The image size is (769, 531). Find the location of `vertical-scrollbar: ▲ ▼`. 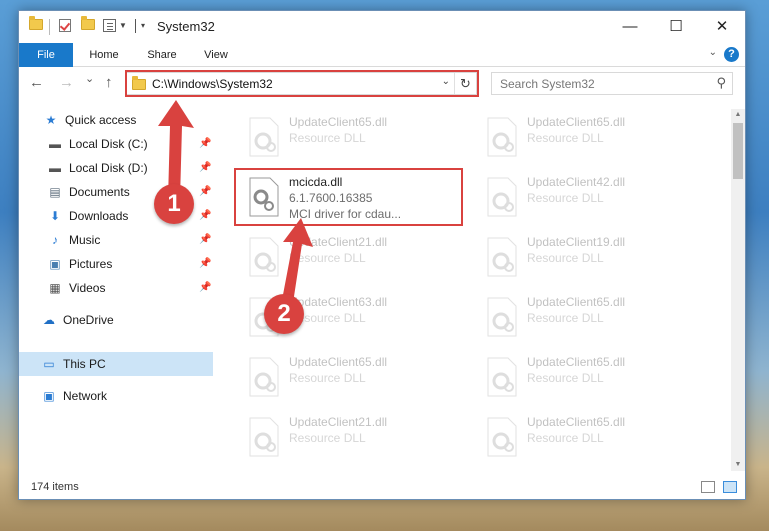

vertical-scrollbar: ▲ ▼ is located at coordinates (738, 290).